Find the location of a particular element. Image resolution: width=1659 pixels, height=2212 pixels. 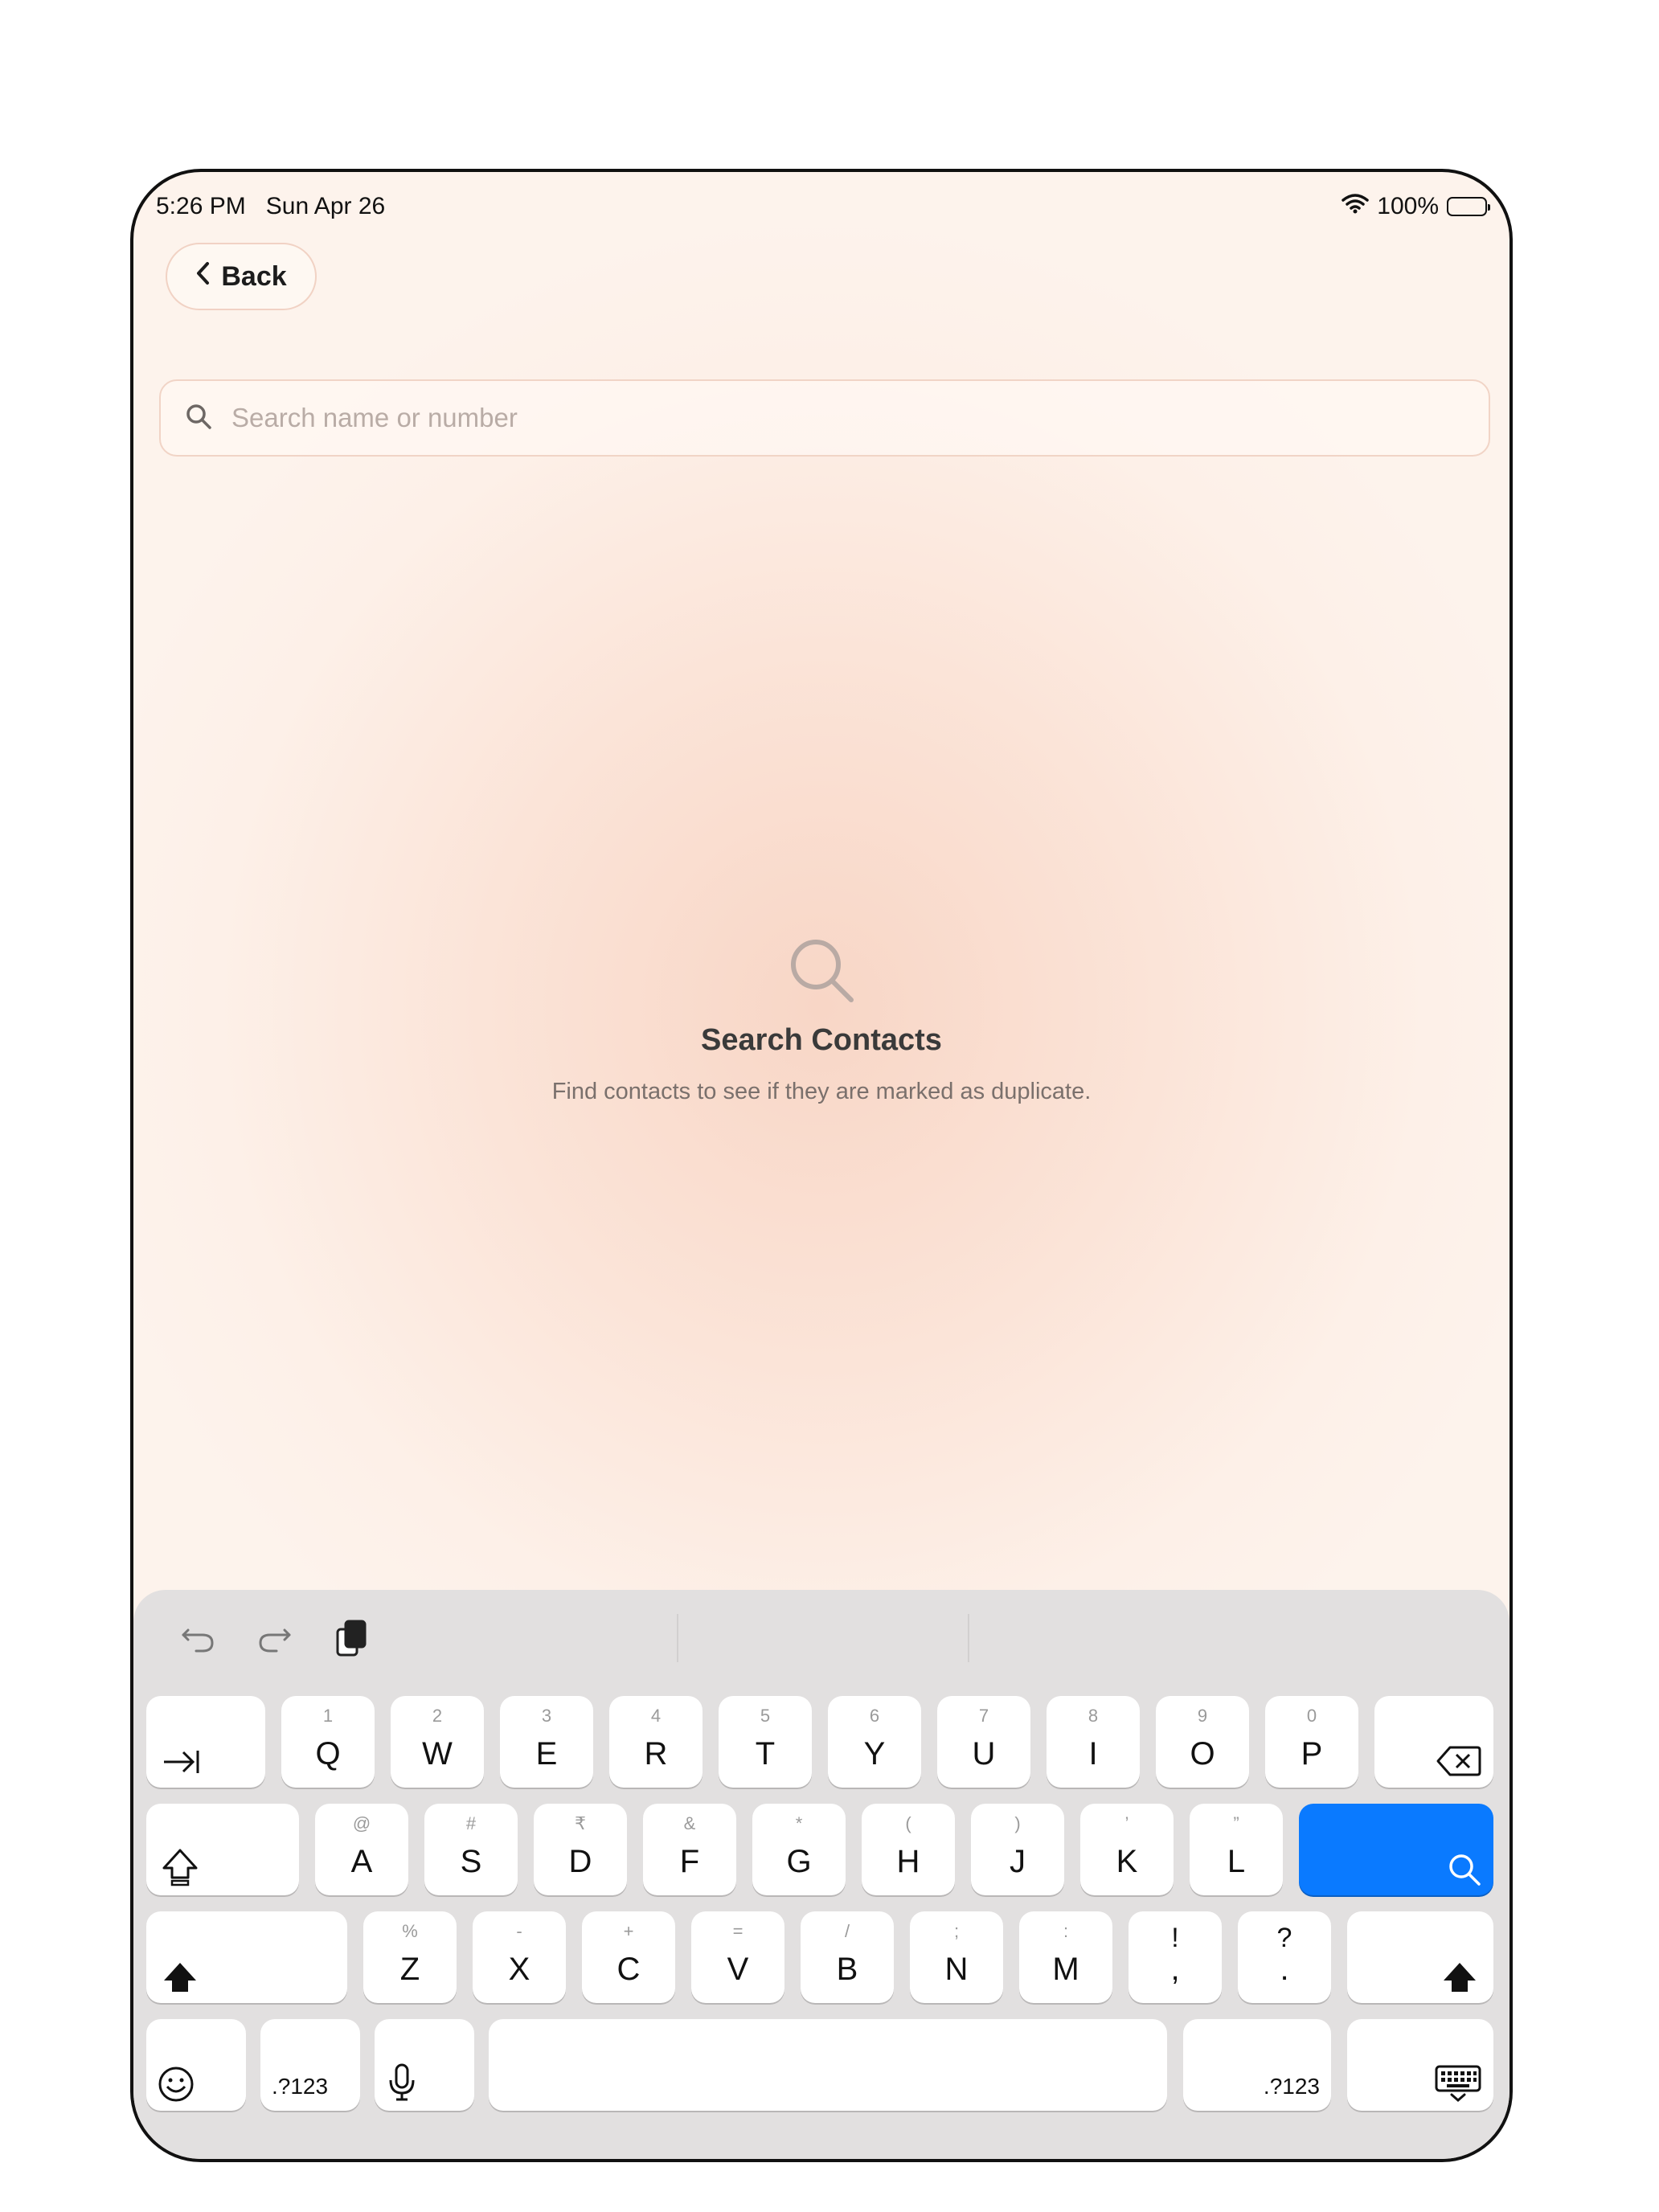

shift-key-right is located at coordinates (1420, 1957).